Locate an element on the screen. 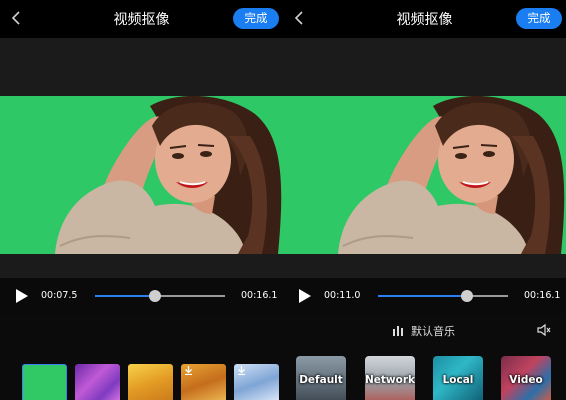 This screenshot has height=400, width=566. category-local: Local is located at coordinates (458, 378).